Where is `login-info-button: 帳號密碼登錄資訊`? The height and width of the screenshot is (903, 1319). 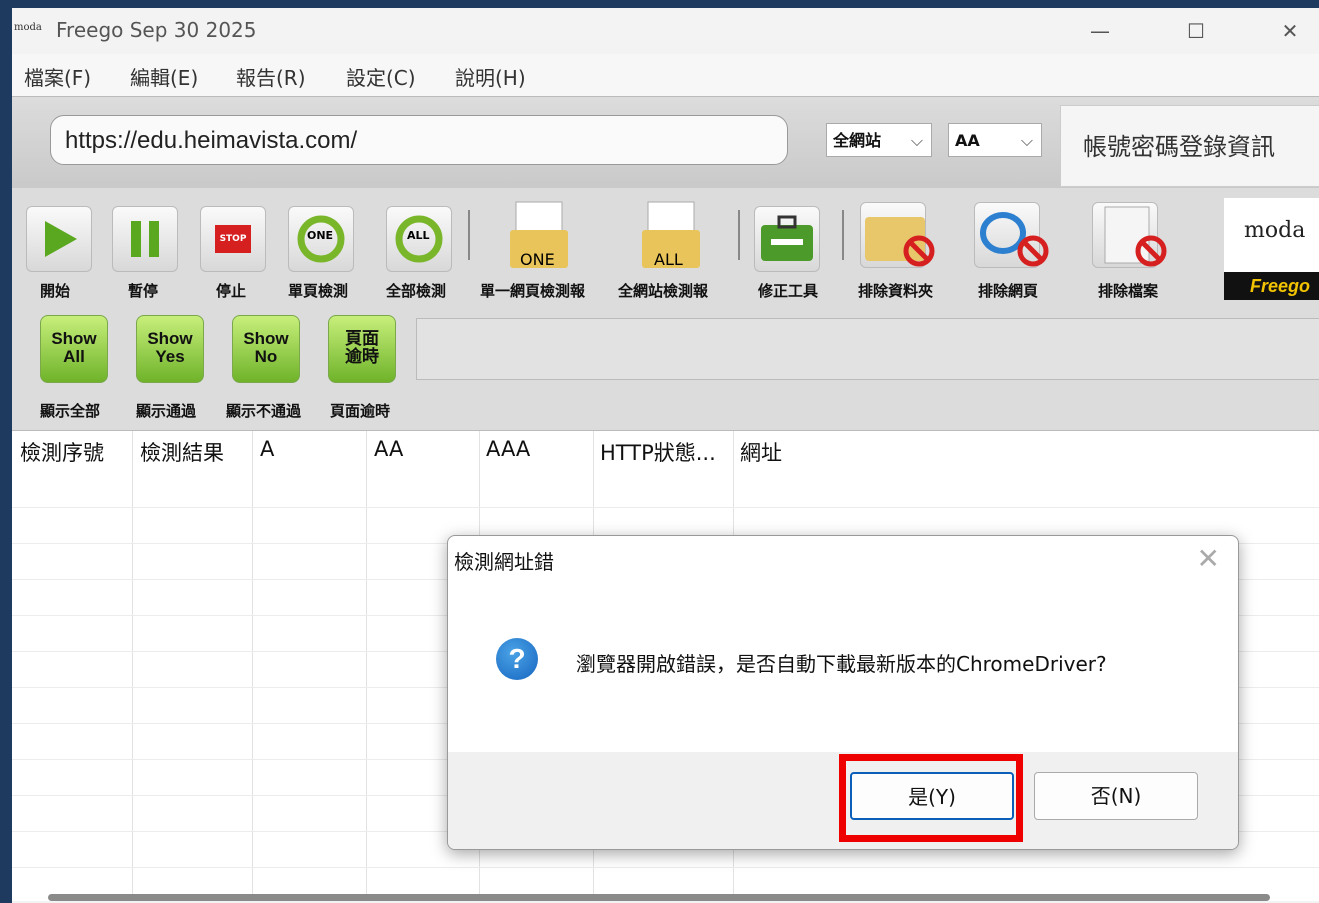 login-info-button: 帳號密碼登錄資訊 is located at coordinates (1189, 146).